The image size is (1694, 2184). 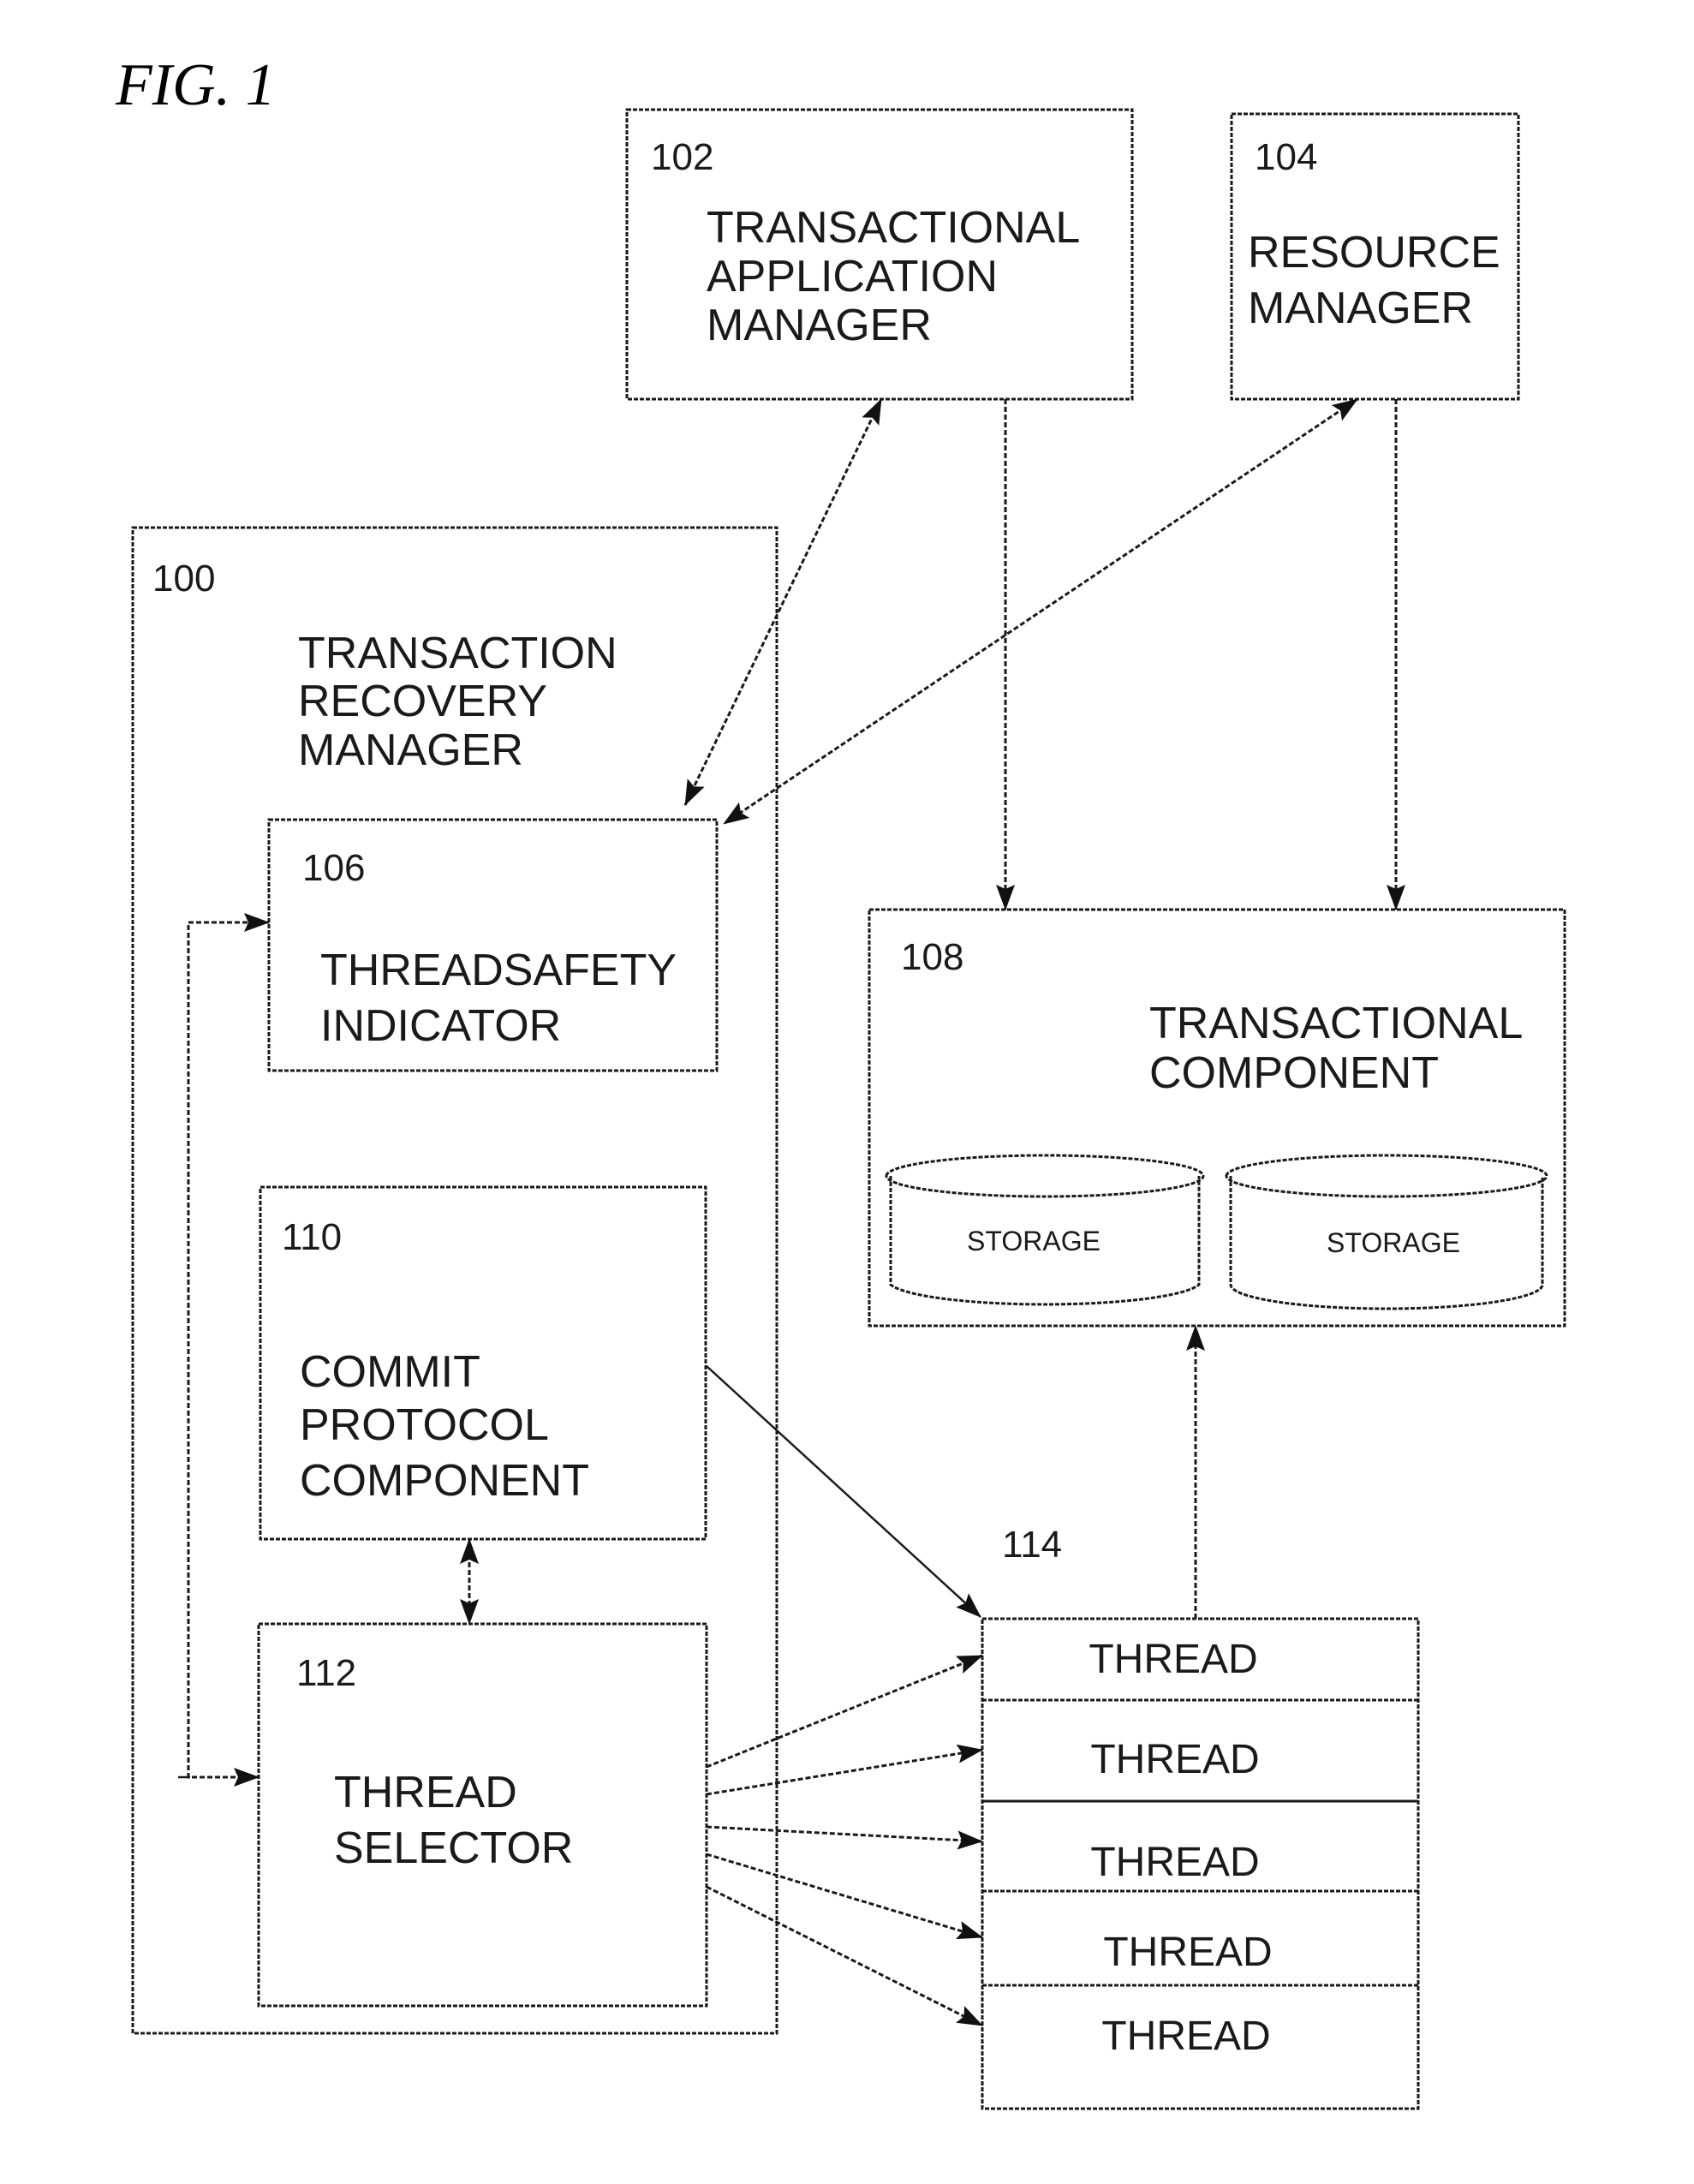 What do you see at coordinates (1200, 1817) in the screenshot?
I see `node-thread-pool: 114 THREAD THREAD THREAD THREAD THREAD` at bounding box center [1200, 1817].